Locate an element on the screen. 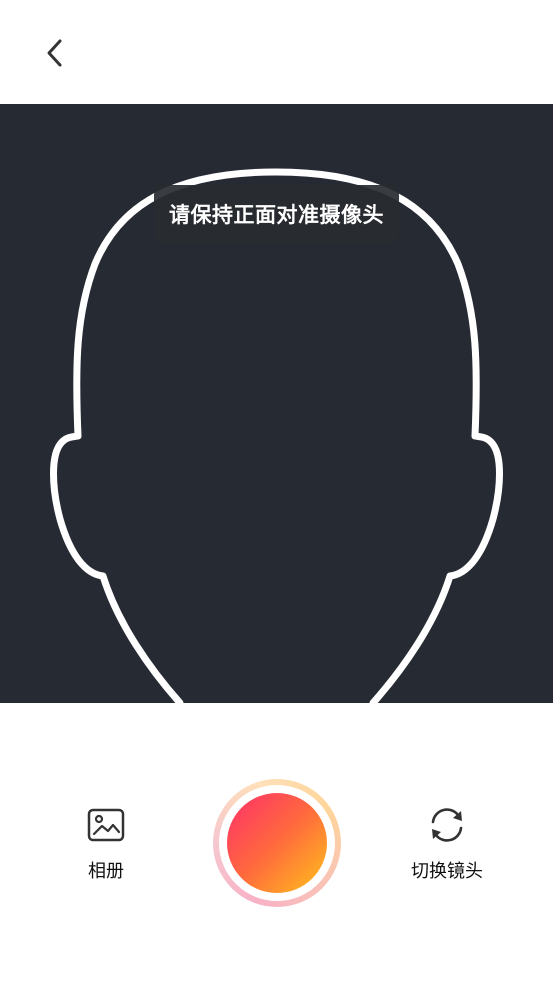 This screenshot has height=983, width=553. switch-camera-label: 切换镜头 is located at coordinates (447, 871).